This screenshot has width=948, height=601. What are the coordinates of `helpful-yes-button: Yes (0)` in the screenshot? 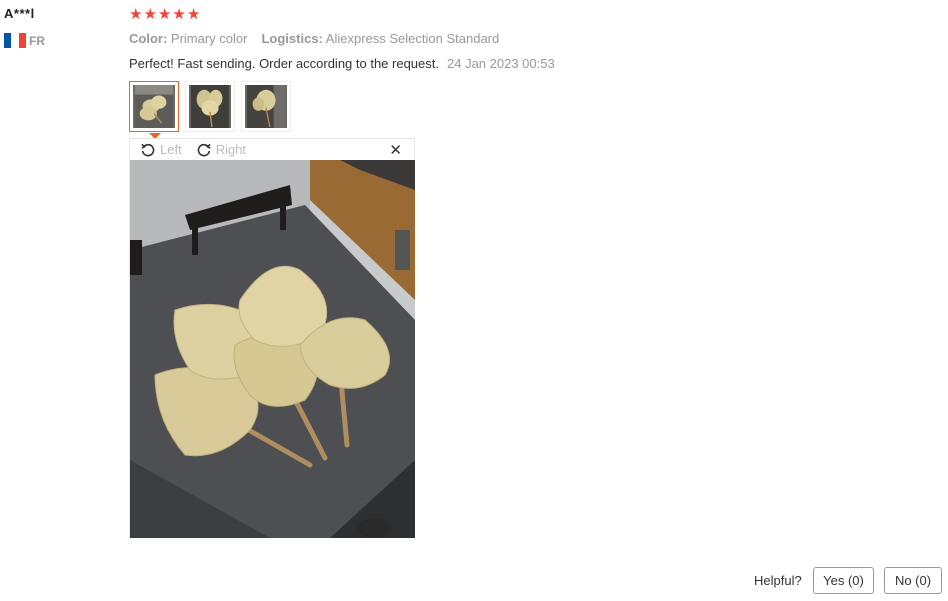 It's located at (843, 580).